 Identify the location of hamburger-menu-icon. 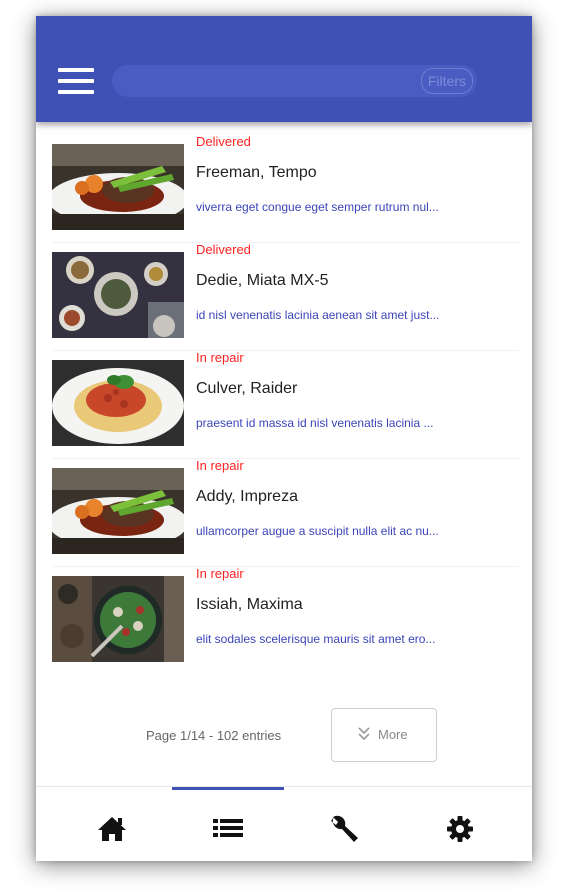
(76, 81).